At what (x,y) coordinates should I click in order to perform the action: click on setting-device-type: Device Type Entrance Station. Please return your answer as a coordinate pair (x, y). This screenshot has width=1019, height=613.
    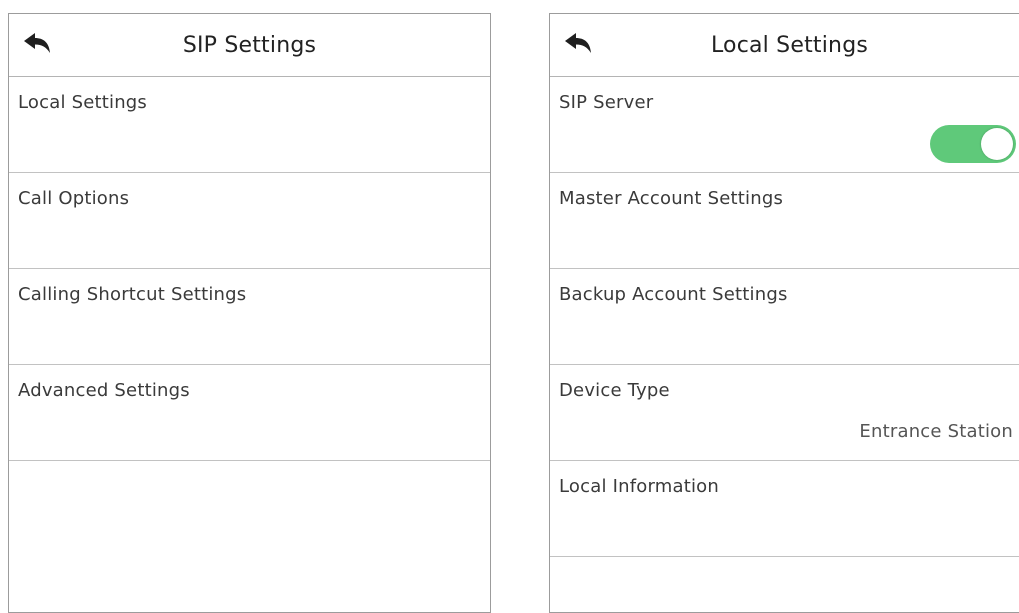
    Looking at the image, I should click on (784, 413).